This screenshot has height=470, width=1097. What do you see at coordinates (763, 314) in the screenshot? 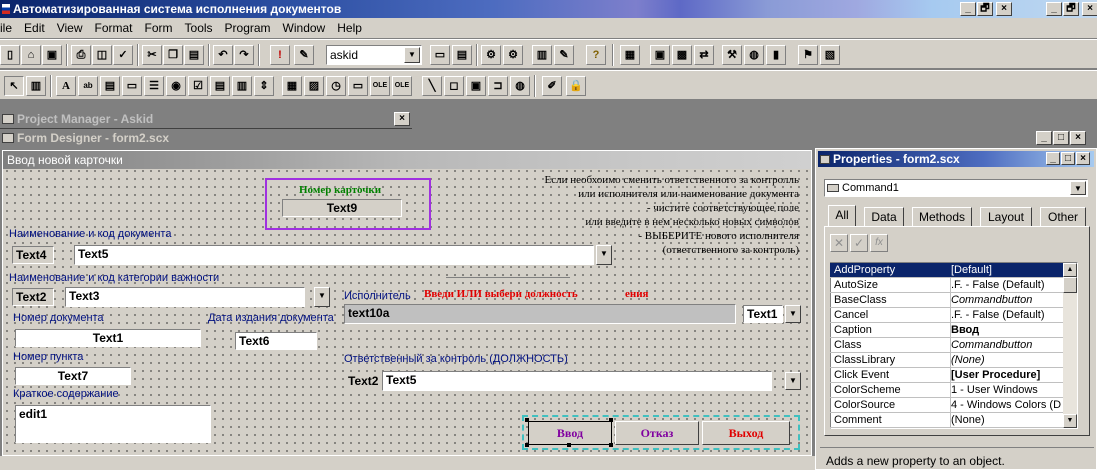
I see `text1-executor-code-field: Text1` at bounding box center [763, 314].